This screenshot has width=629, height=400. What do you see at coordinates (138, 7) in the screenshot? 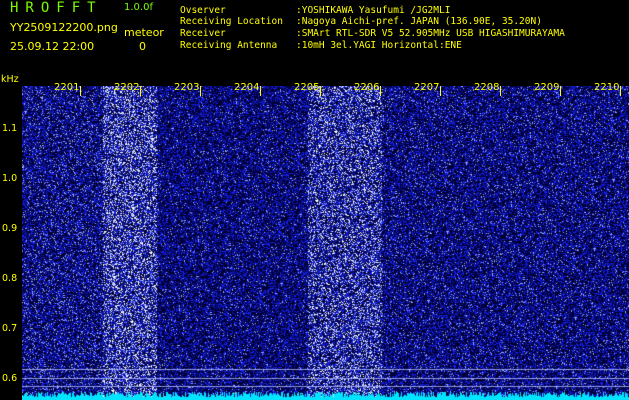
I see `app-version: 1.0.0f` at bounding box center [138, 7].